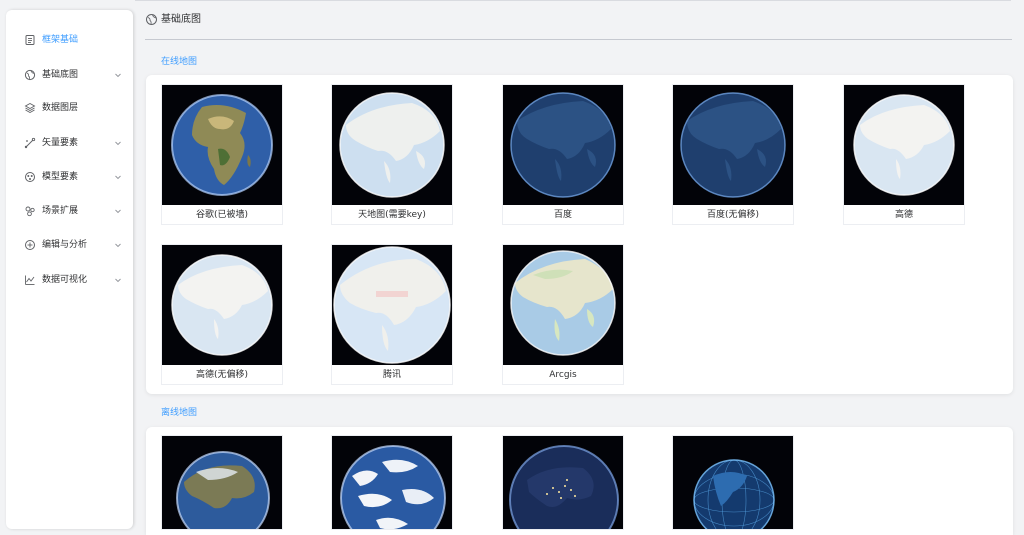  I want to click on basemap-card-tencent: 腾讯, so click(392, 314).